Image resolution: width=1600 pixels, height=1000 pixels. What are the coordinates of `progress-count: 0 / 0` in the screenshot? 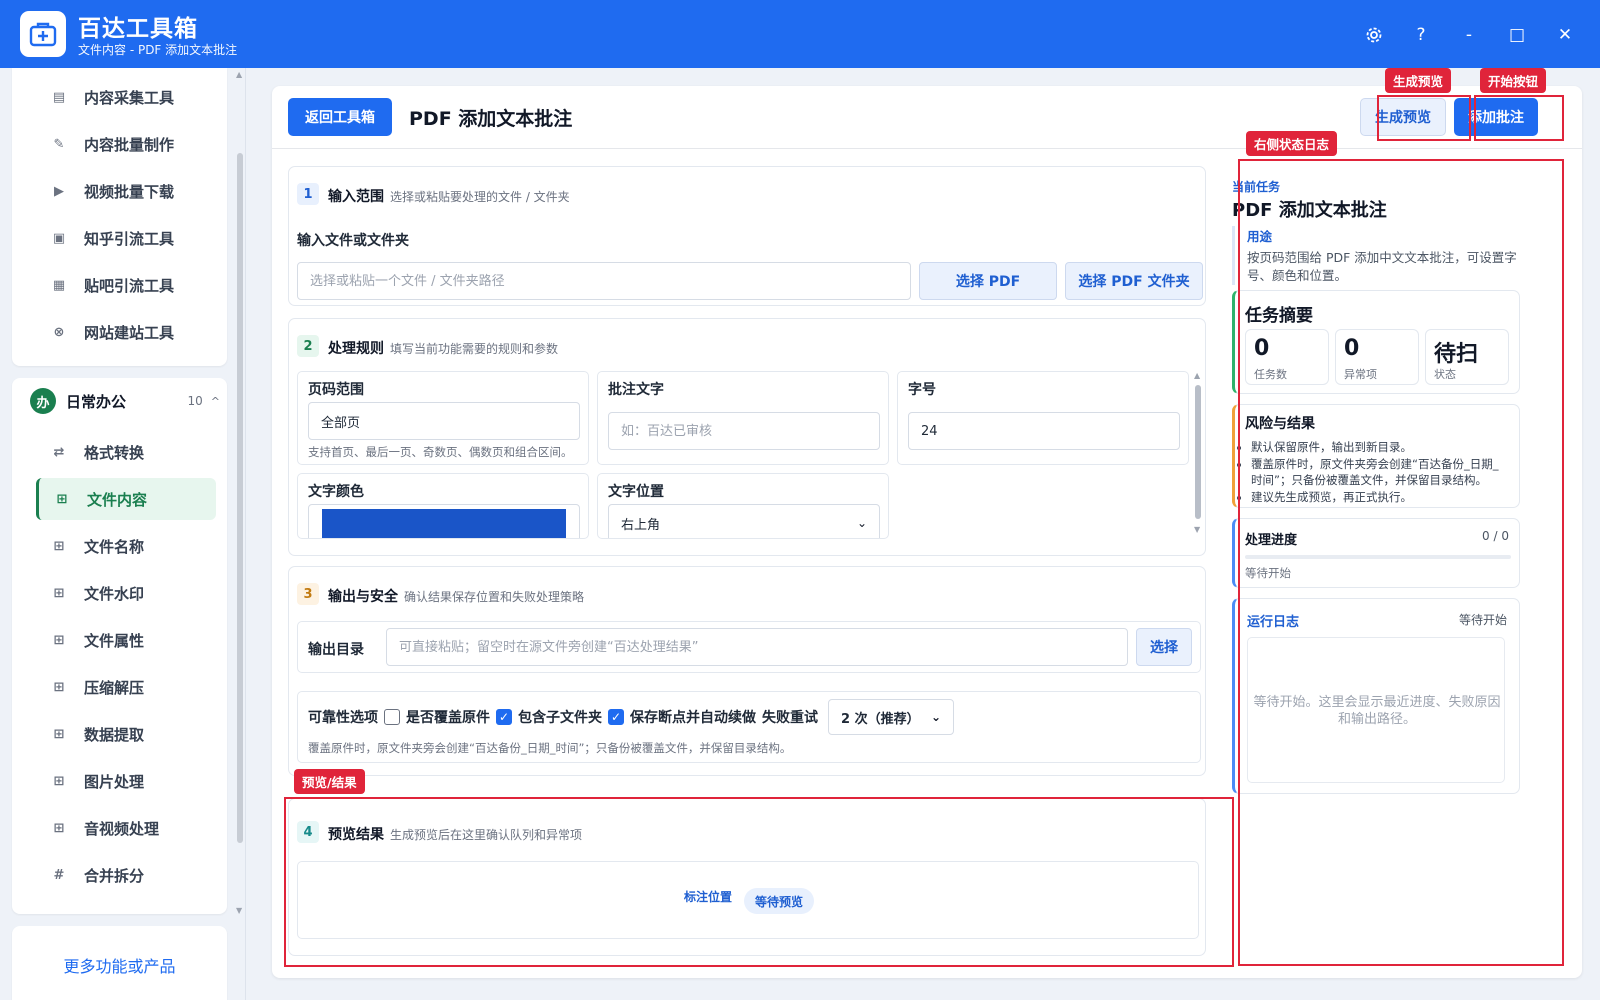 It's located at (1495, 536).